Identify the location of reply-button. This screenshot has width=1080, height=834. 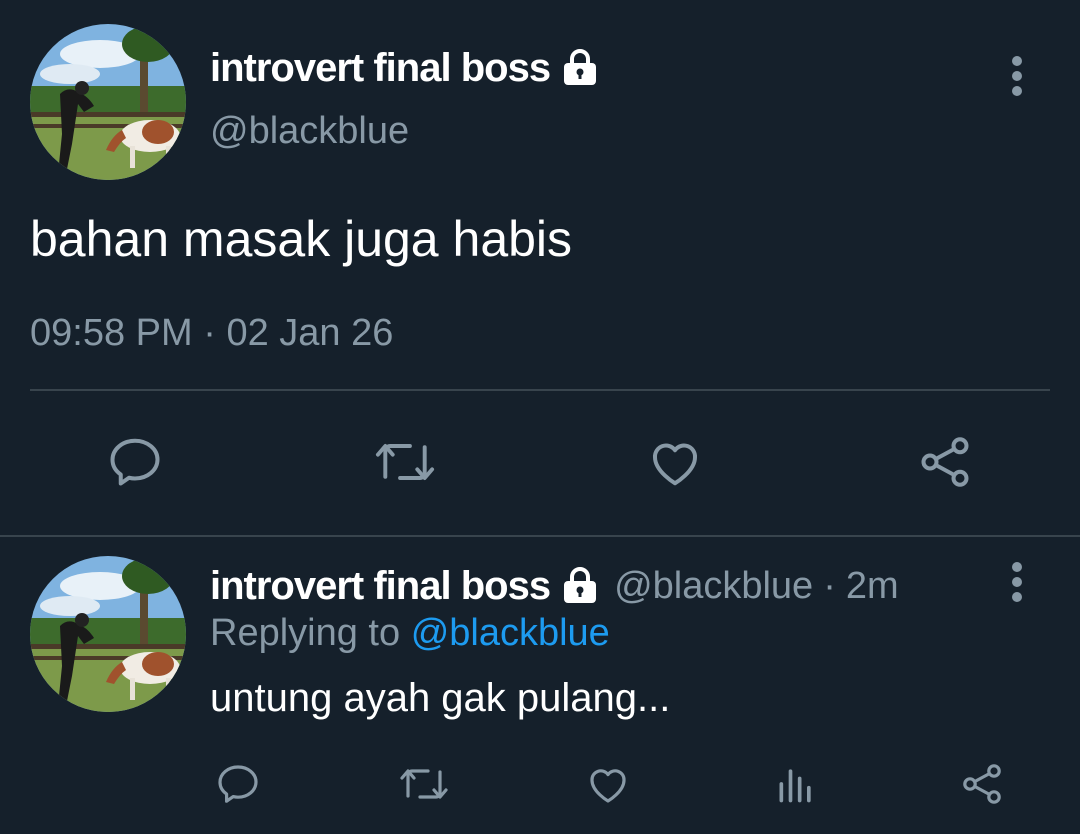
(135, 462).